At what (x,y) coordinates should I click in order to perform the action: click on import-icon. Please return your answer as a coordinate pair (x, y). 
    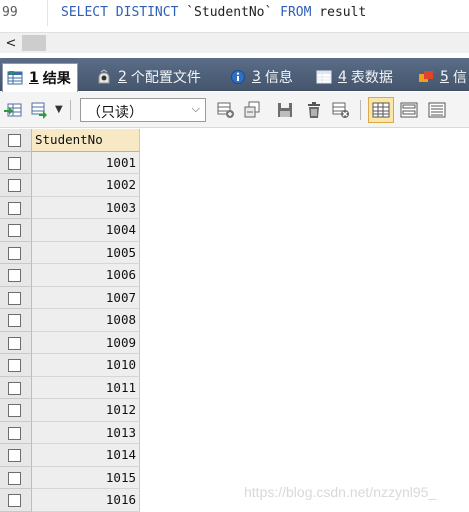
    Looking at the image, I should click on (40, 110).